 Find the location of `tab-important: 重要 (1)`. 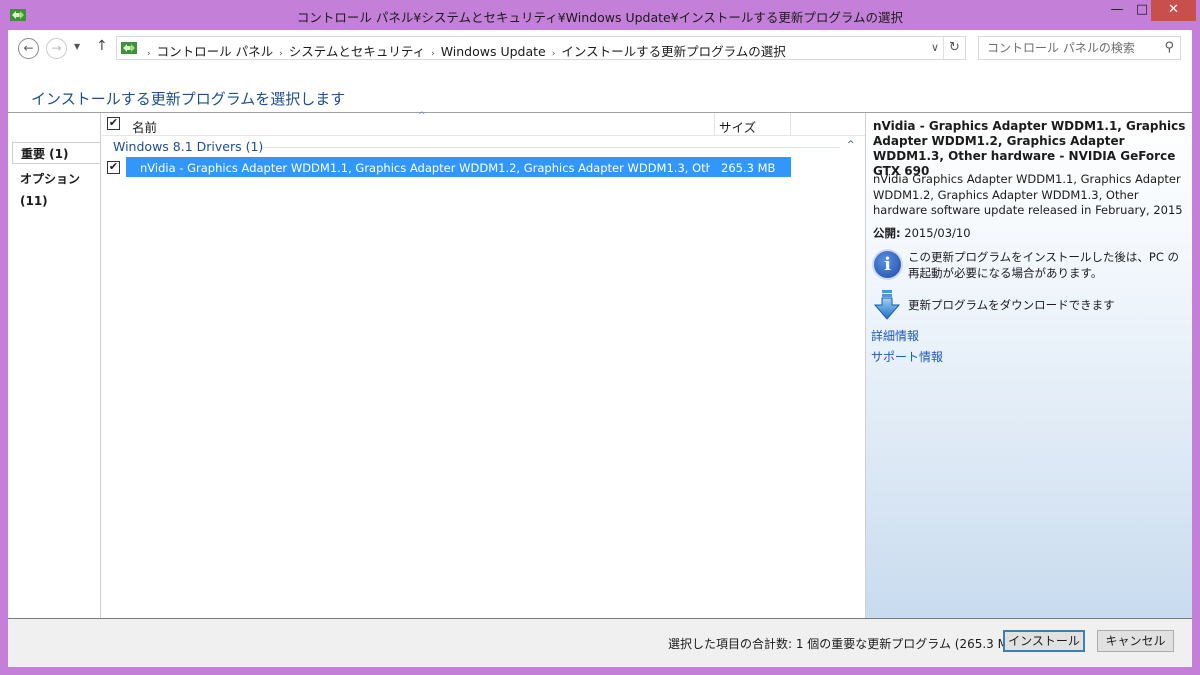

tab-important: 重要 (1) is located at coordinates (56, 153).